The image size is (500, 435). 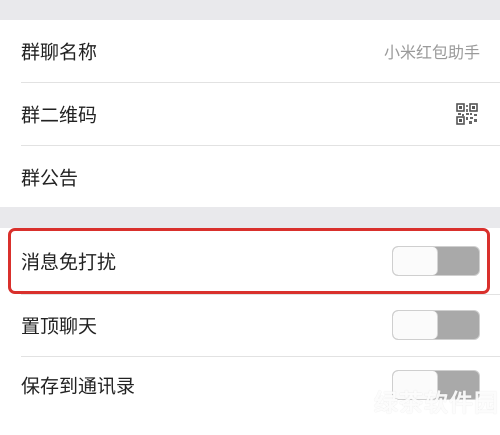 I want to click on sticky-chat-row: 置顶聊天, so click(x=250, y=325).